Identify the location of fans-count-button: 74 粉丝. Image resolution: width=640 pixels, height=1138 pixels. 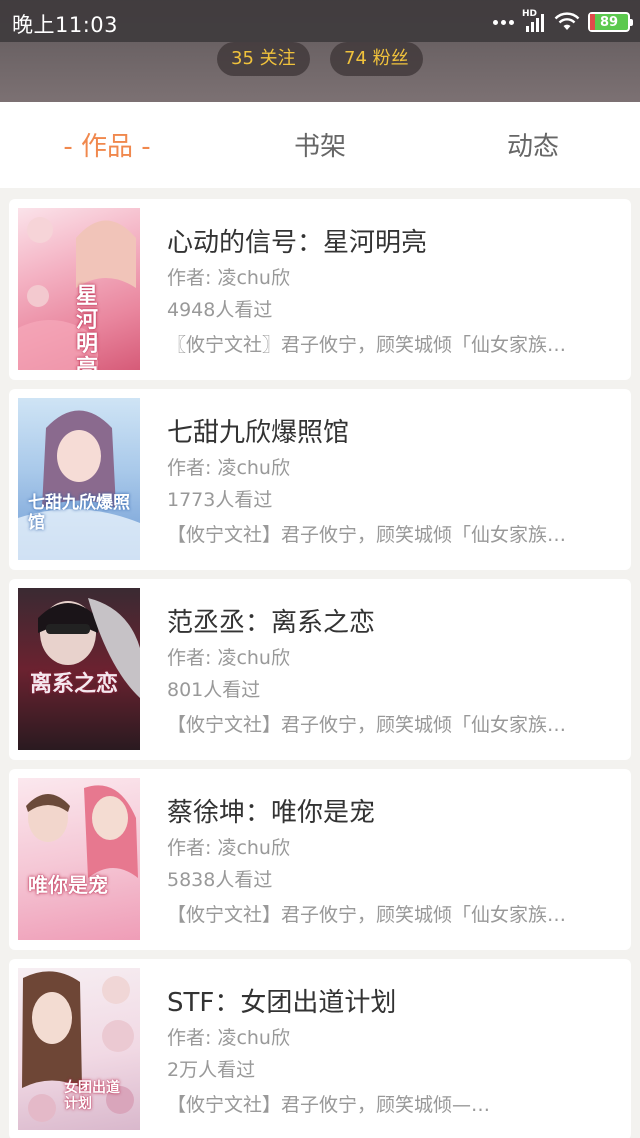
(376, 59).